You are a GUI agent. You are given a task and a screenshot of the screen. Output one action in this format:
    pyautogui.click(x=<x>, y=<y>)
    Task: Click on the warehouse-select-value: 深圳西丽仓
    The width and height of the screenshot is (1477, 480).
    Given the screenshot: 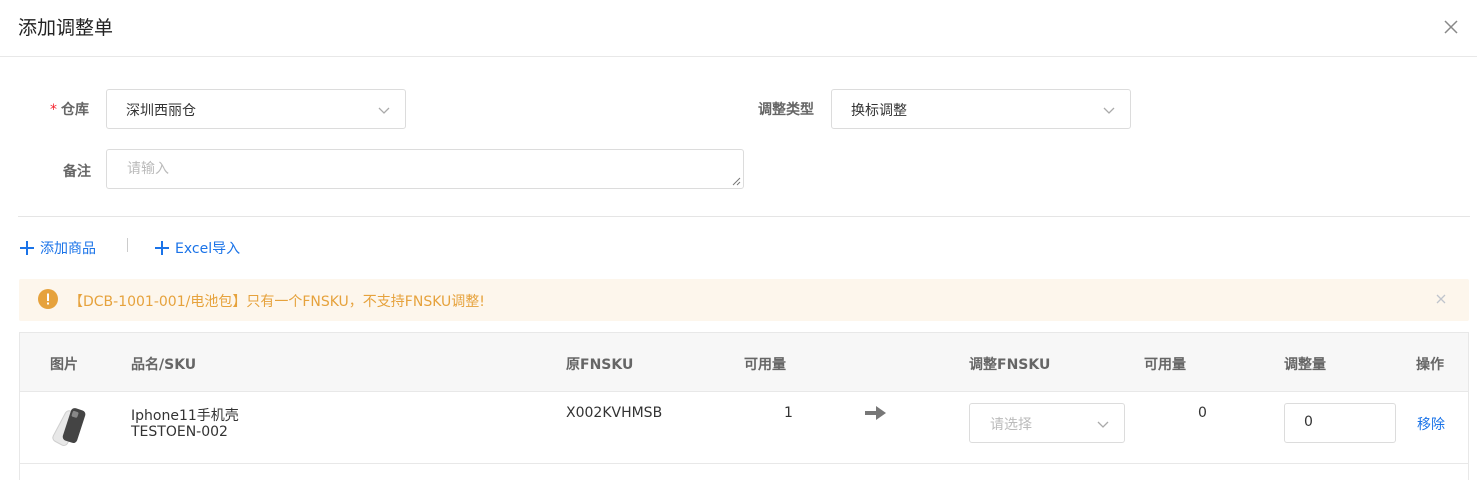 What is the action you would take?
    pyautogui.click(x=161, y=111)
    